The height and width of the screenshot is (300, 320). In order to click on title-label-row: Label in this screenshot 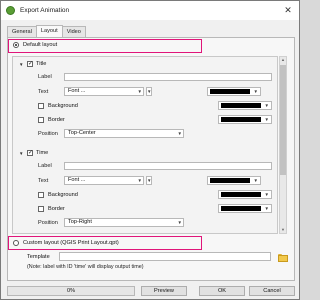, I will do `click(155, 77)`.